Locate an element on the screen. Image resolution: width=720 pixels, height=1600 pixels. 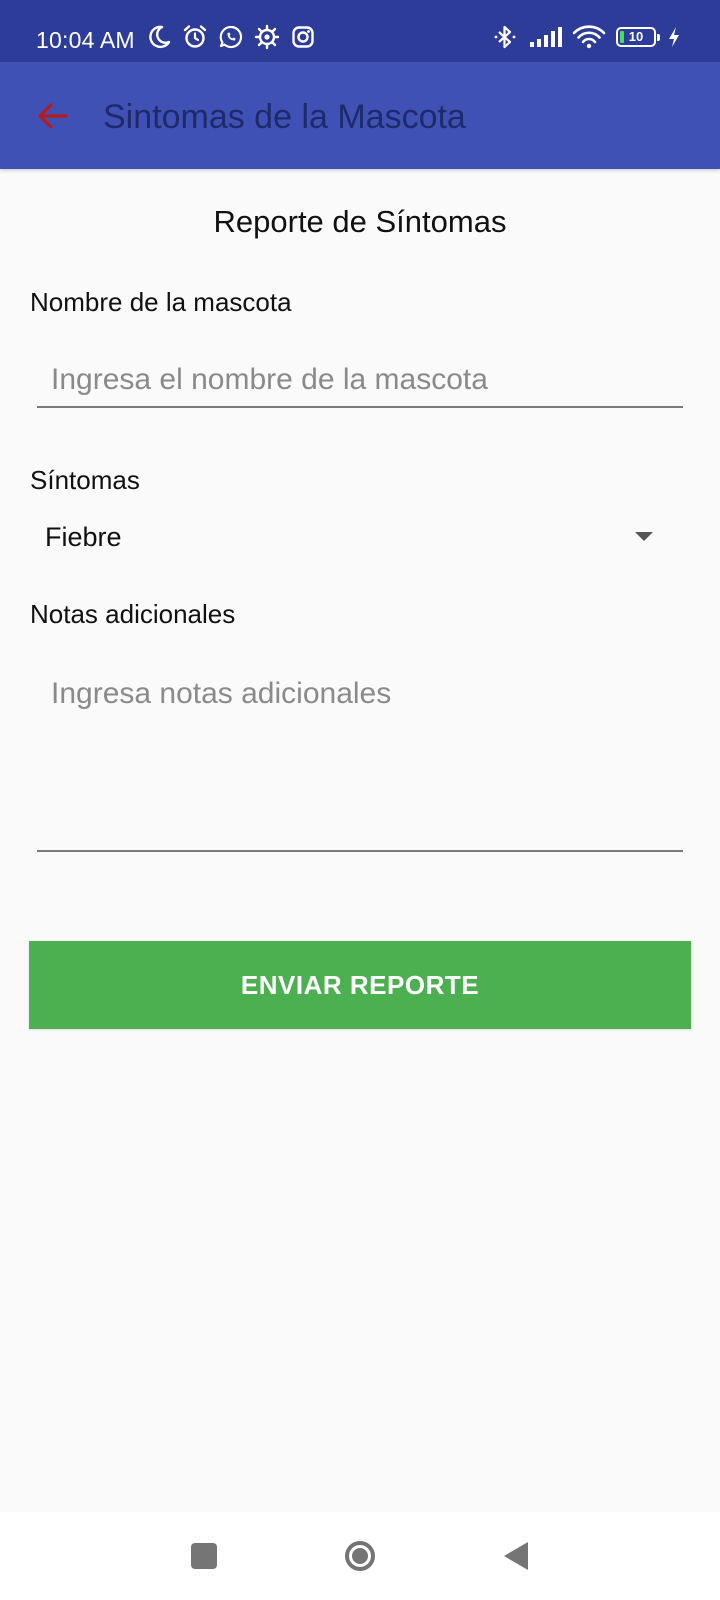
notes-label: Notas adicionales is located at coordinates (133, 614).